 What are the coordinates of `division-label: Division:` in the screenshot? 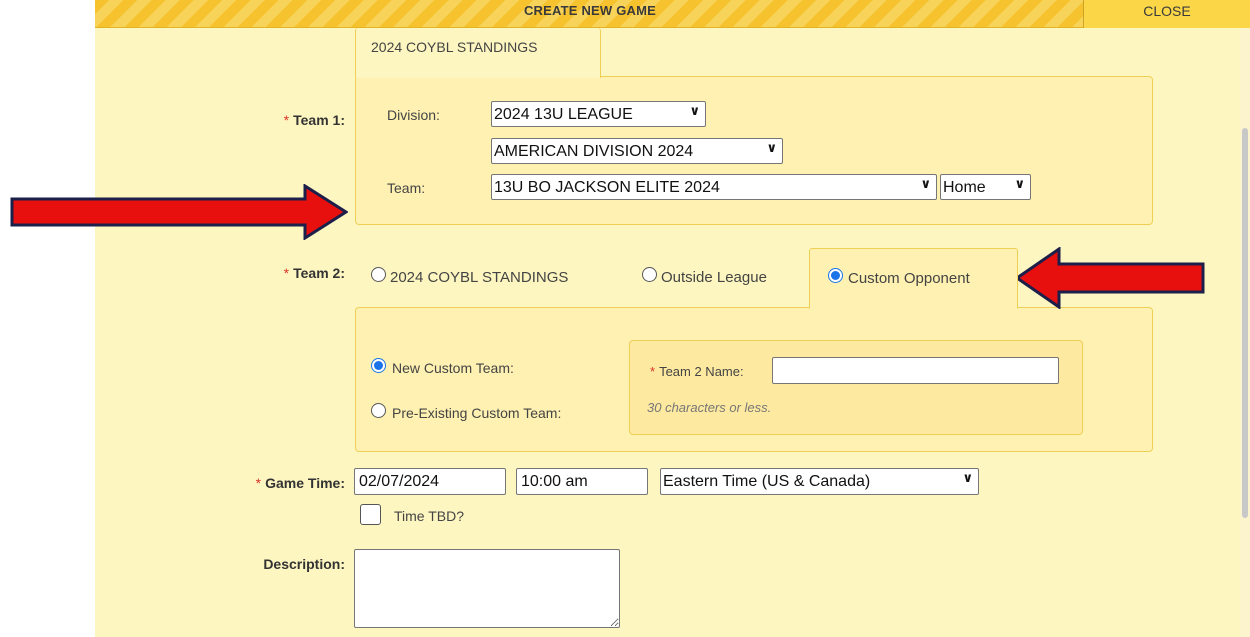 It's located at (413, 115).